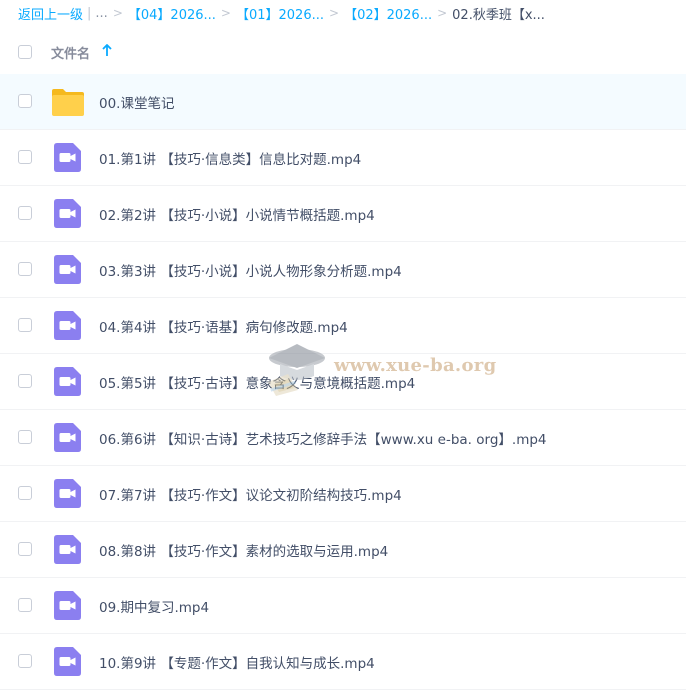 The height and width of the screenshot is (691, 686). I want to click on file-row: 03.第3讲 【技巧·小说】小说人物形象分析题.mp4, so click(343, 270).